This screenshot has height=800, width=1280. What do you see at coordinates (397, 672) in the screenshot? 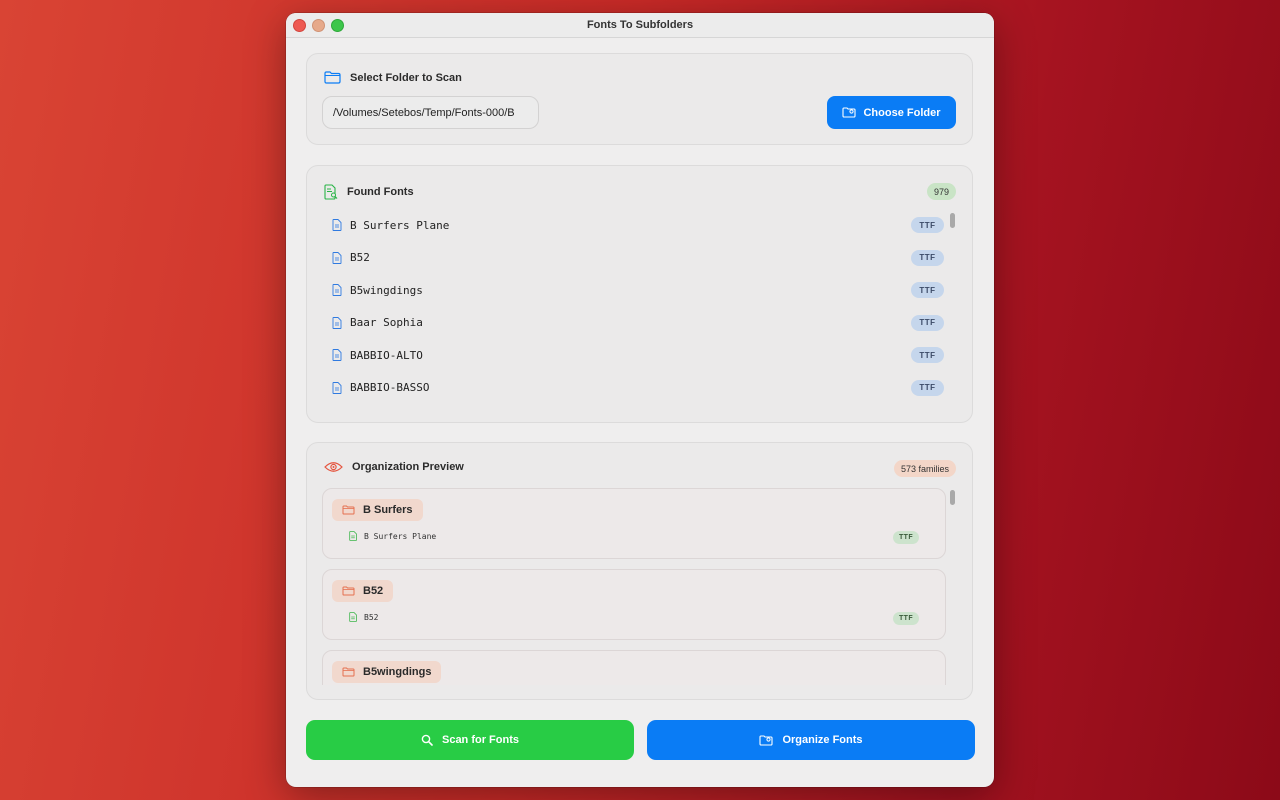
I see `family-folder-name: B5wingdings` at bounding box center [397, 672].